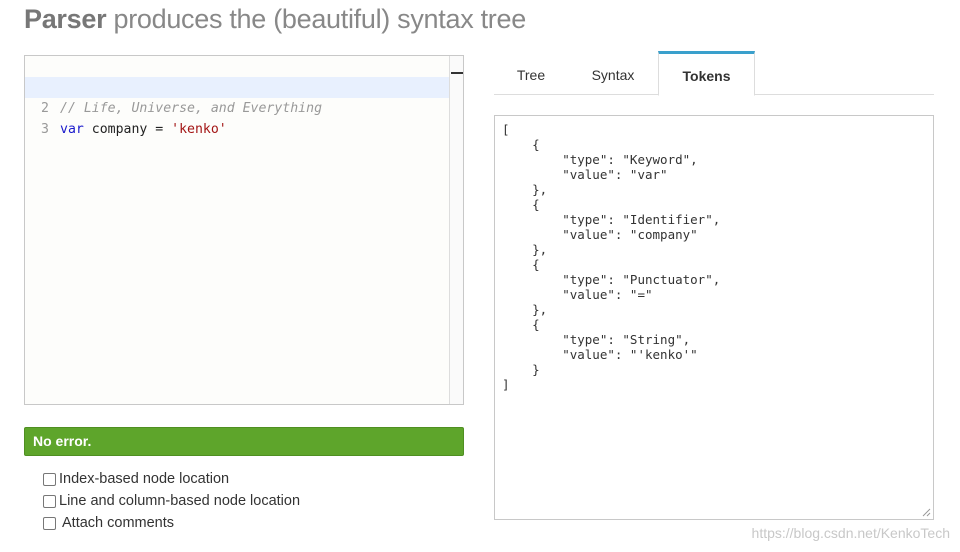 The height and width of the screenshot is (552, 960). I want to click on line-content: var company = 'kenko', so click(143, 129).